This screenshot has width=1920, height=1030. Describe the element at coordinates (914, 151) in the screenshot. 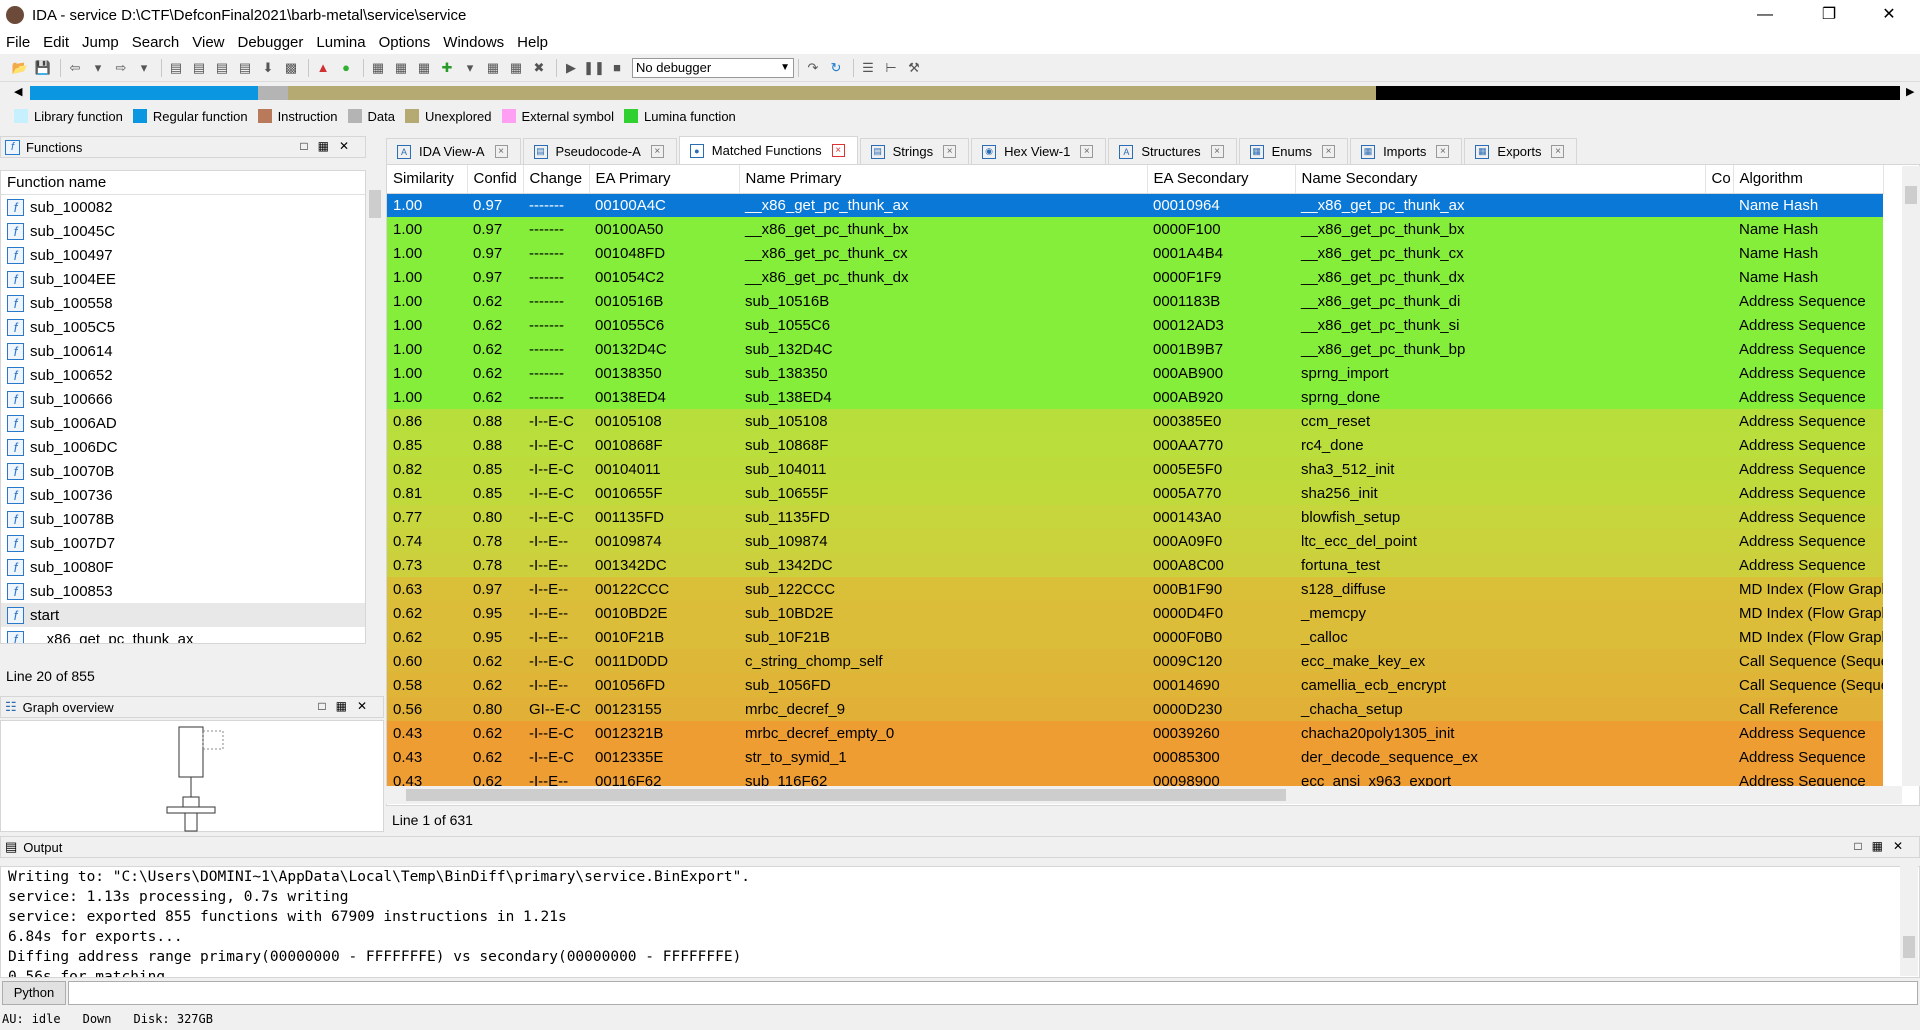

I see `tab-strings: ▤ Strings ×` at that location.